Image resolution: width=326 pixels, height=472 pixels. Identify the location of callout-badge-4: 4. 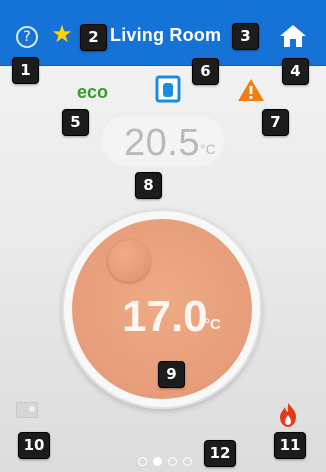
(295, 71).